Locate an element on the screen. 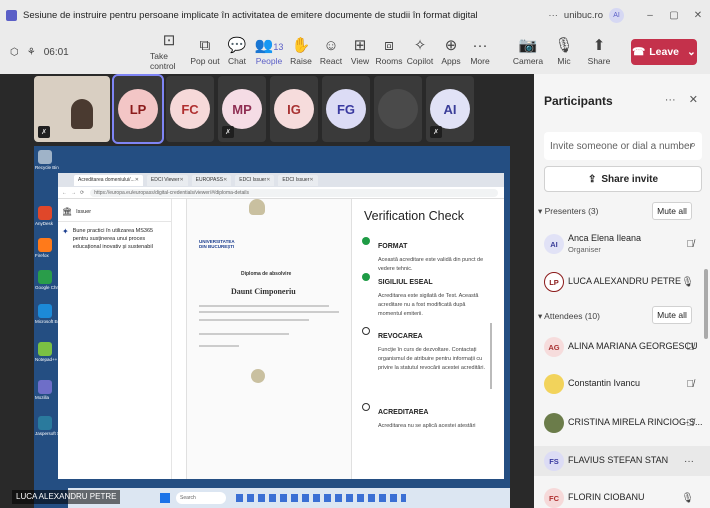 The height and width of the screenshot is (508, 710). raise-button: ✋ Raise is located at coordinates (301, 52).